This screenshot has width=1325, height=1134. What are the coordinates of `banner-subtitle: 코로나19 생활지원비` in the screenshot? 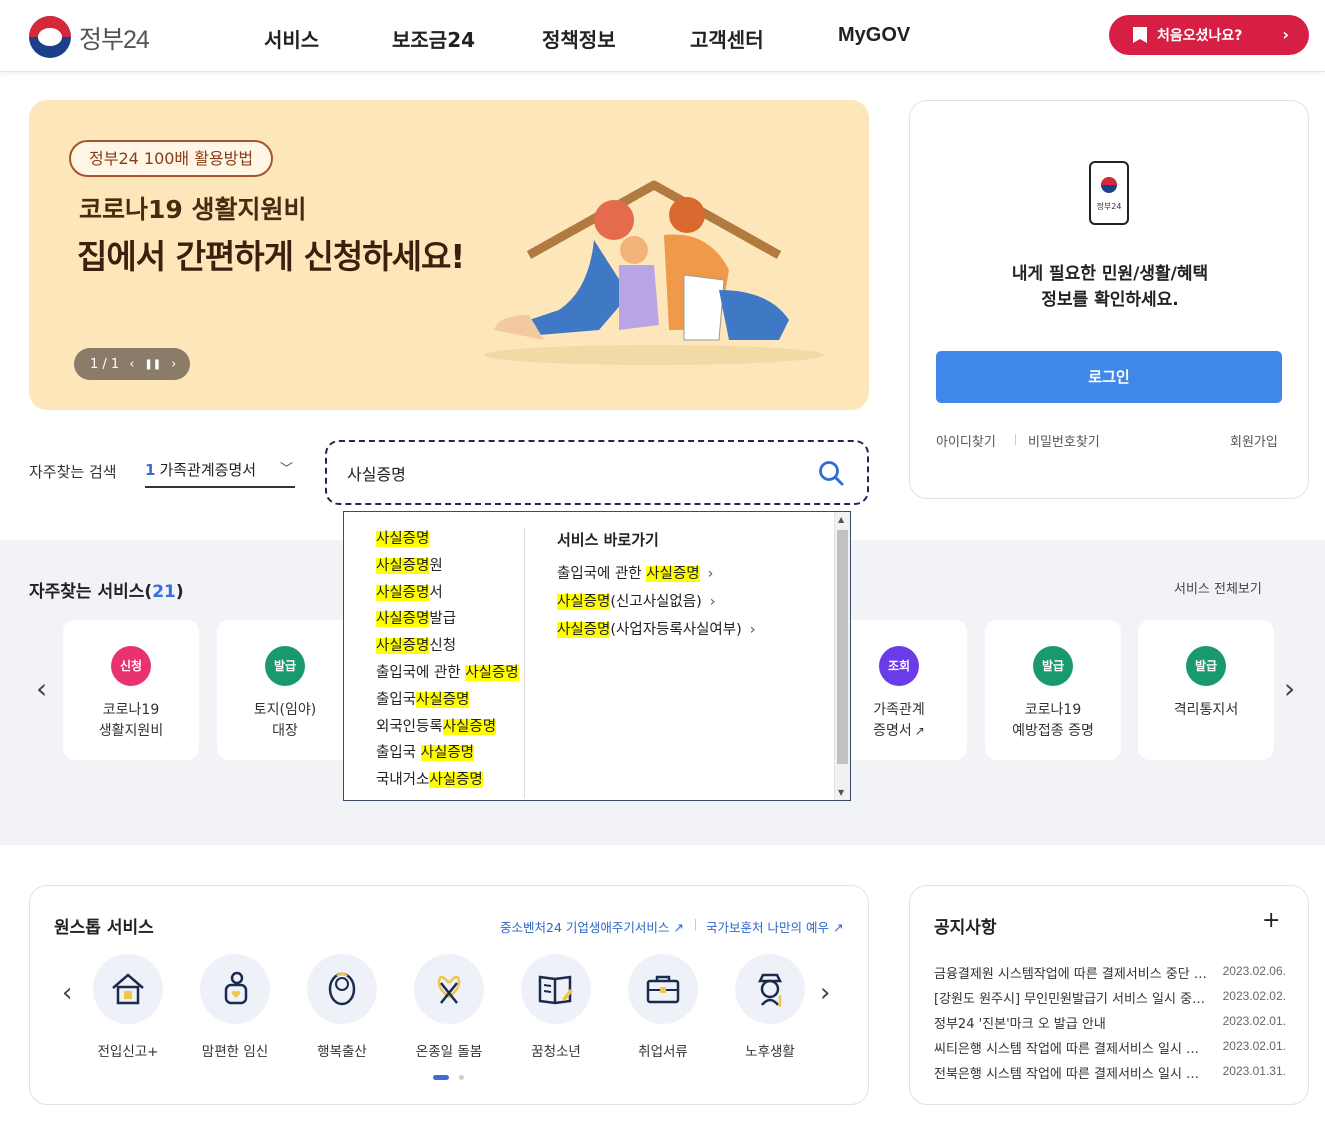 It's located at (193, 209).